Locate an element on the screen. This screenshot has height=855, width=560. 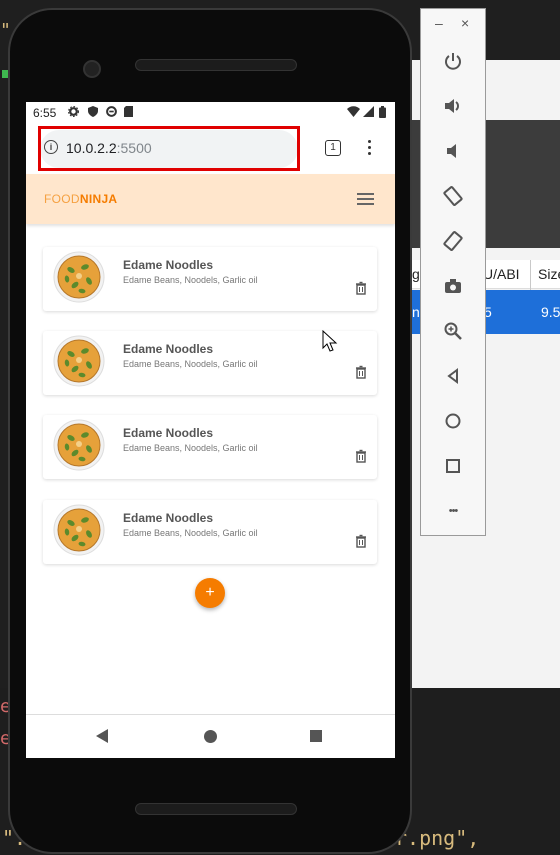
brand-ninja: NINJA is located at coordinates (98, 199).